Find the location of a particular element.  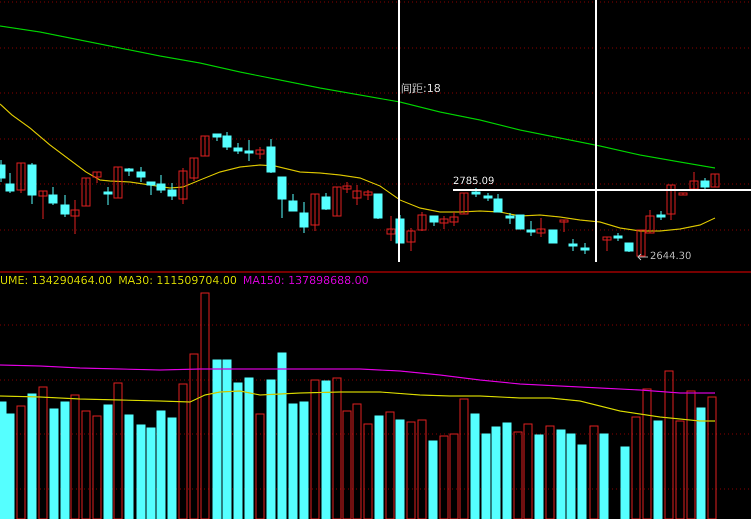

left-arrow-icon is located at coordinates (643, 256).